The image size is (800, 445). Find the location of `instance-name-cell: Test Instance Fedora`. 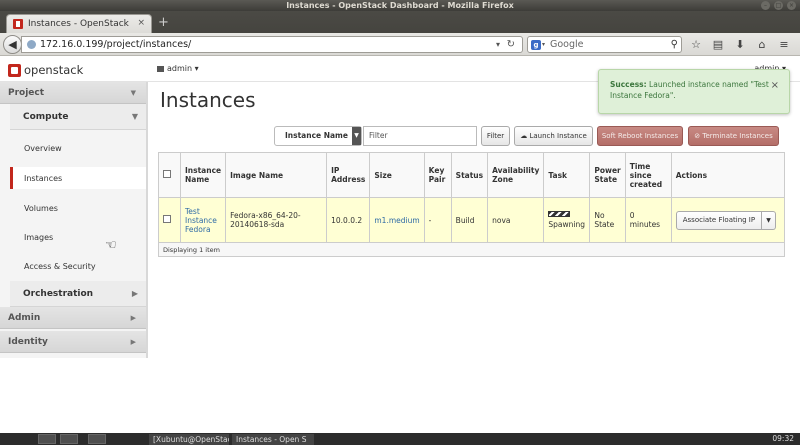

instance-name-cell: Test Instance Fedora is located at coordinates (203, 220).